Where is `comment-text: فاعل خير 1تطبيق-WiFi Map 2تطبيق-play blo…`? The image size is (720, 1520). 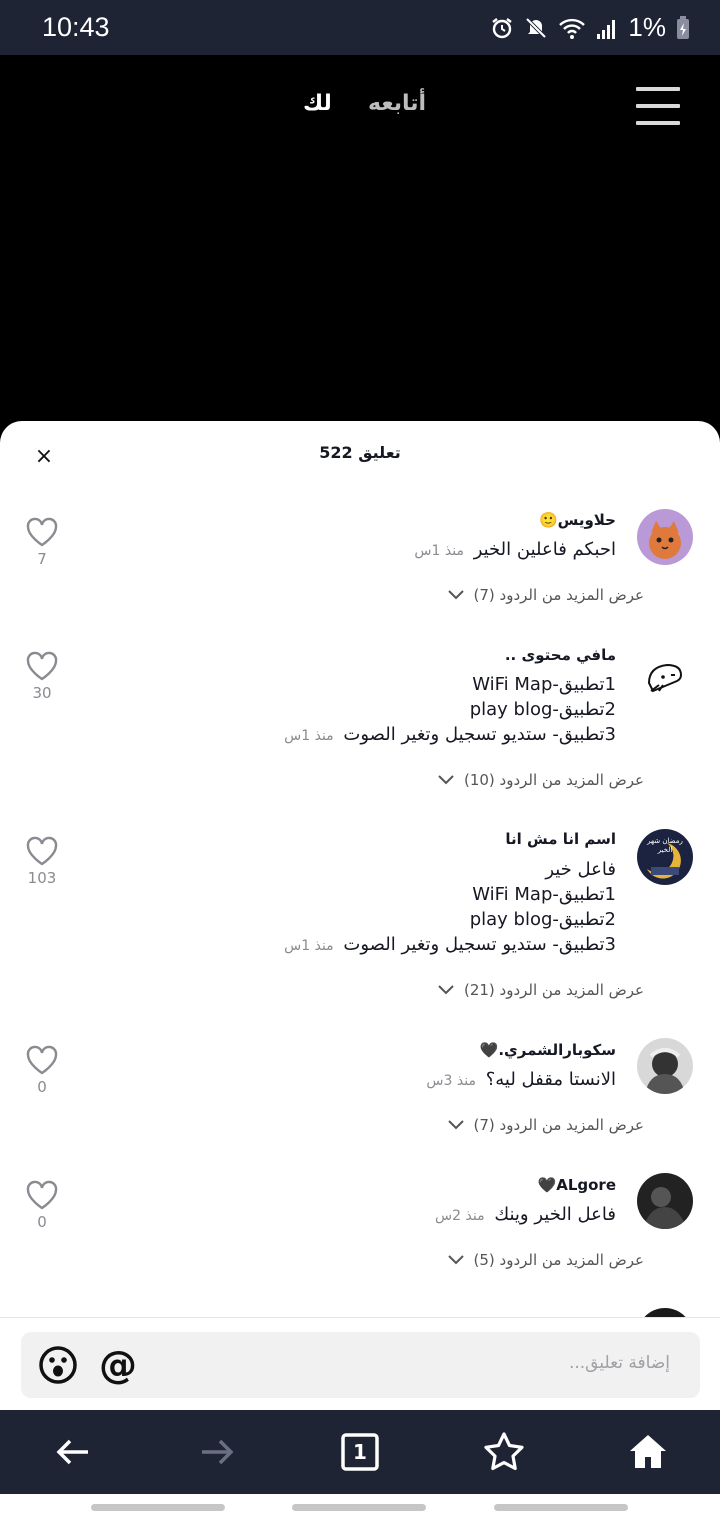
comment-text: فاعل خير 1تطبيق-WiFi Map 2تطبيق-play blo… is located at coordinates (450, 908).